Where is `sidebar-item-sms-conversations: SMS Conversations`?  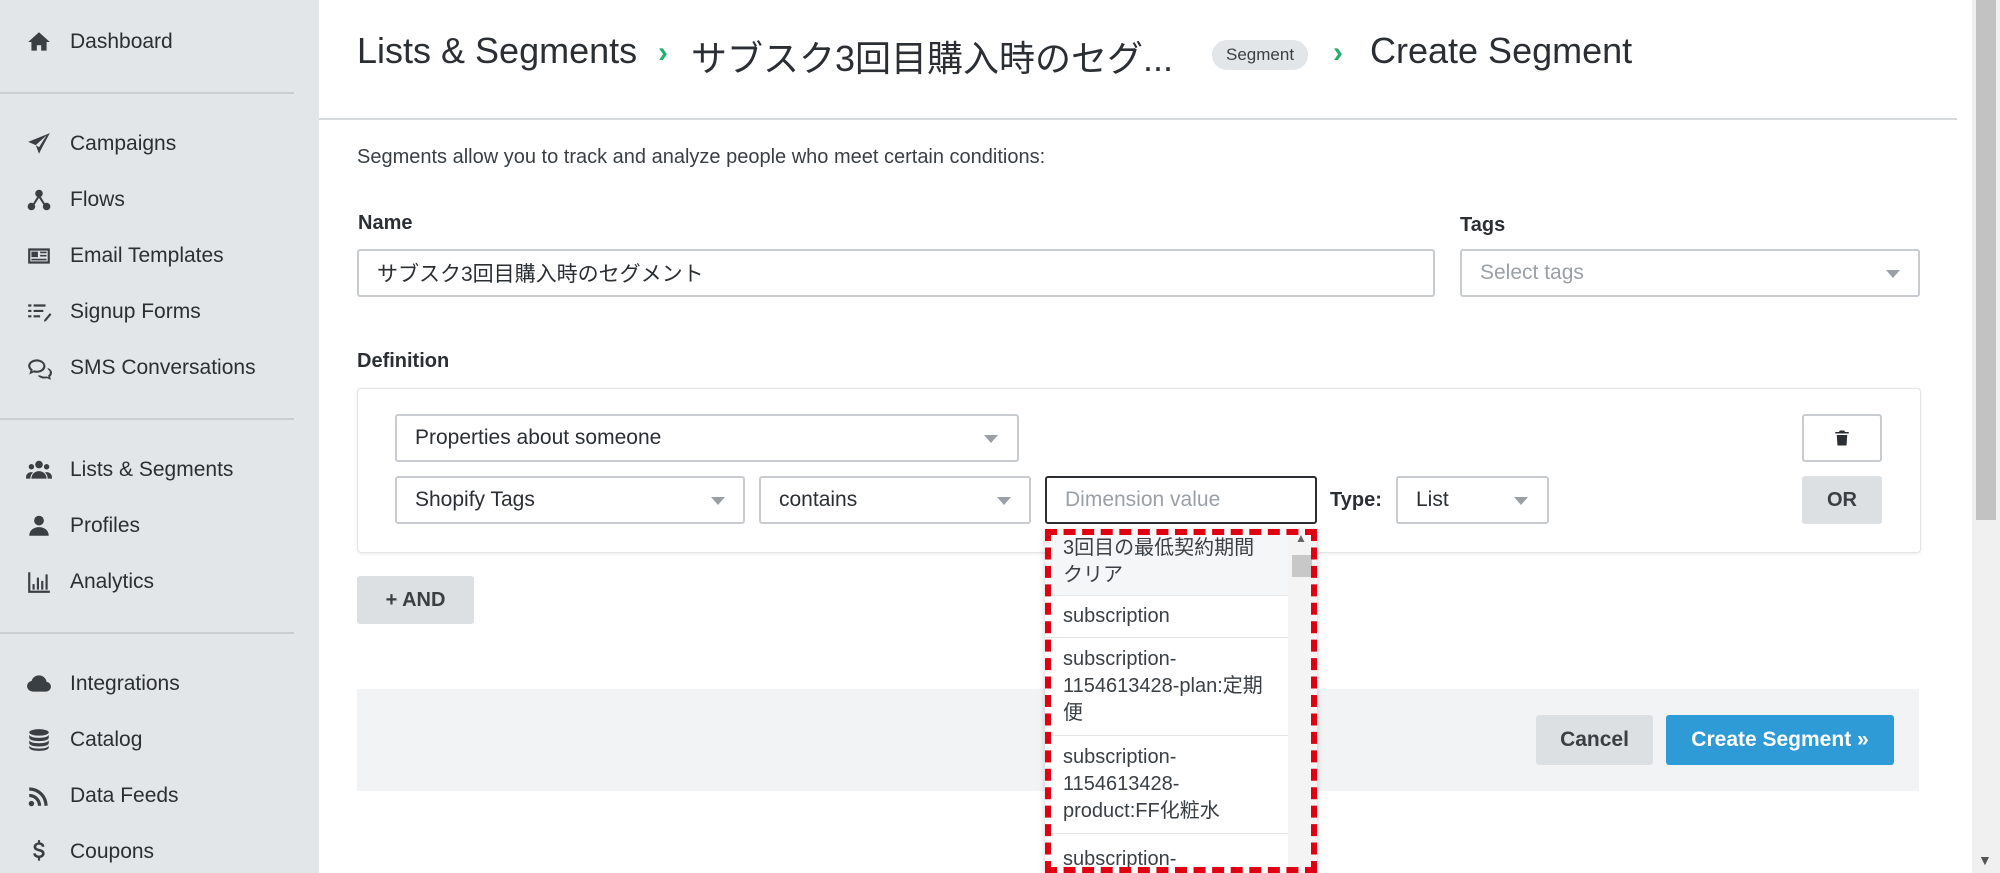
sidebar-item-sms-conversations: SMS Conversations is located at coordinates (140, 368).